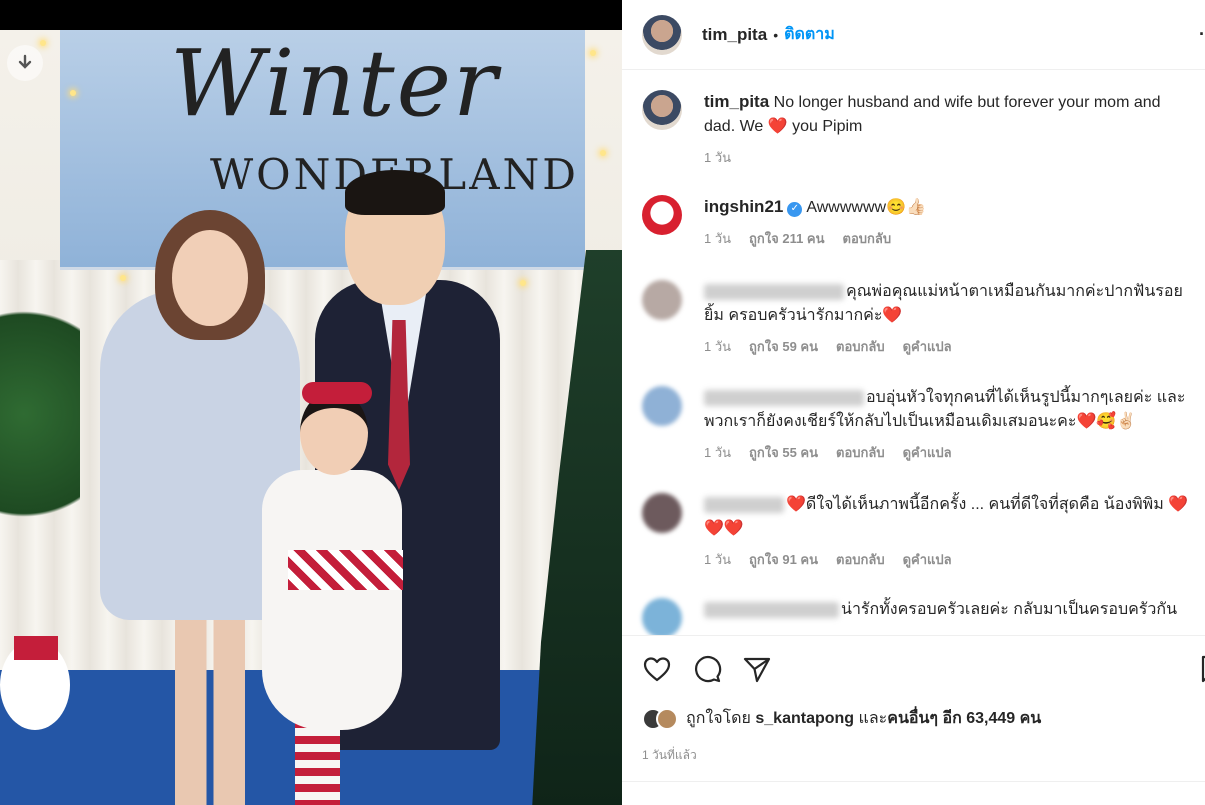 Image resolution: width=1205 pixels, height=805 pixels. Describe the element at coordinates (743, 206) in the screenshot. I see `comment-username: ingshin21` at that location.